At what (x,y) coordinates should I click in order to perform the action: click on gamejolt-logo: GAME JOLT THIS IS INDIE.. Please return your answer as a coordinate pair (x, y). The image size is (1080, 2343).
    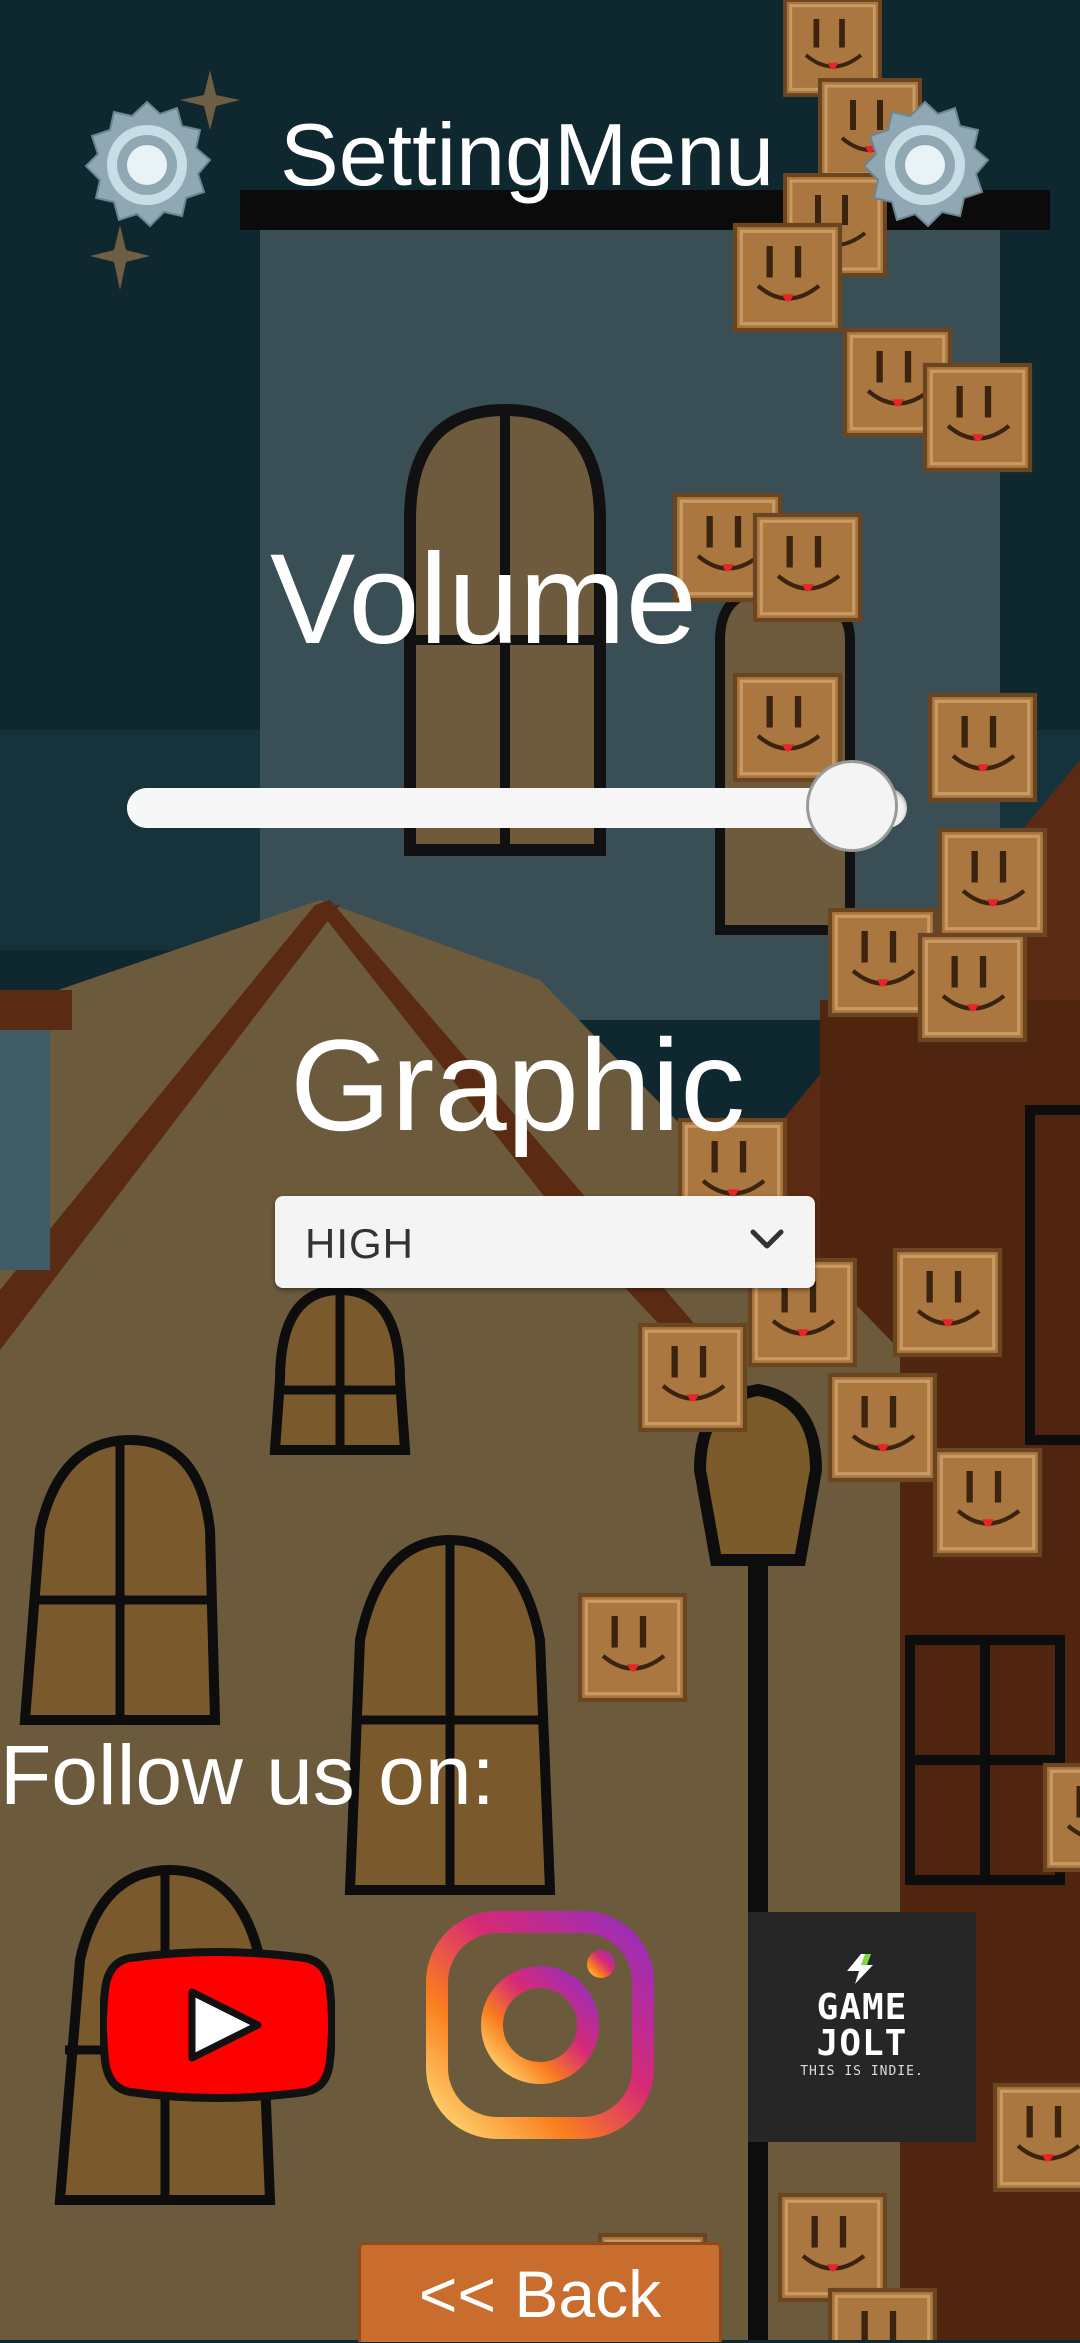
    Looking at the image, I should click on (862, 2027).